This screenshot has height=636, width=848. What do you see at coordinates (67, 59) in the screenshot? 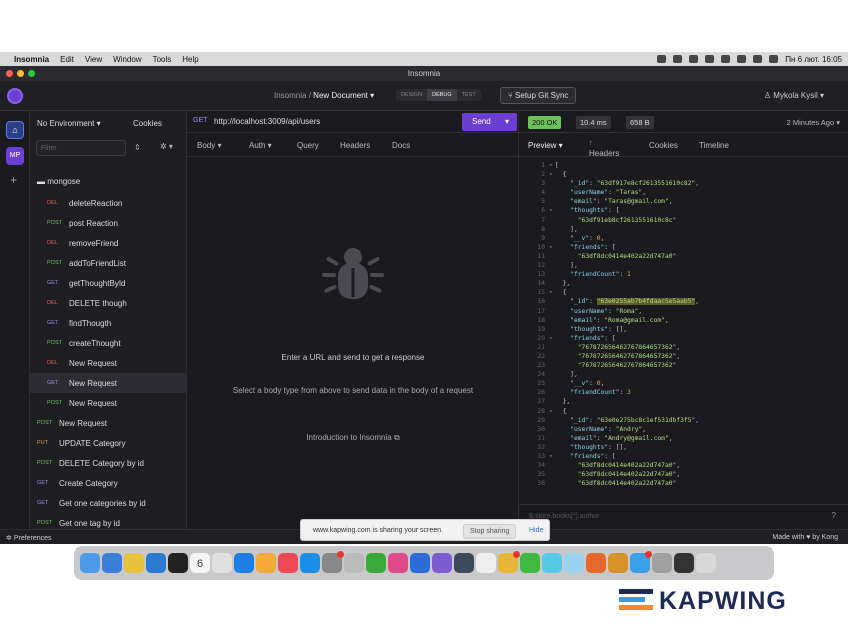
I see `menu-edit: Edit` at bounding box center [67, 59].